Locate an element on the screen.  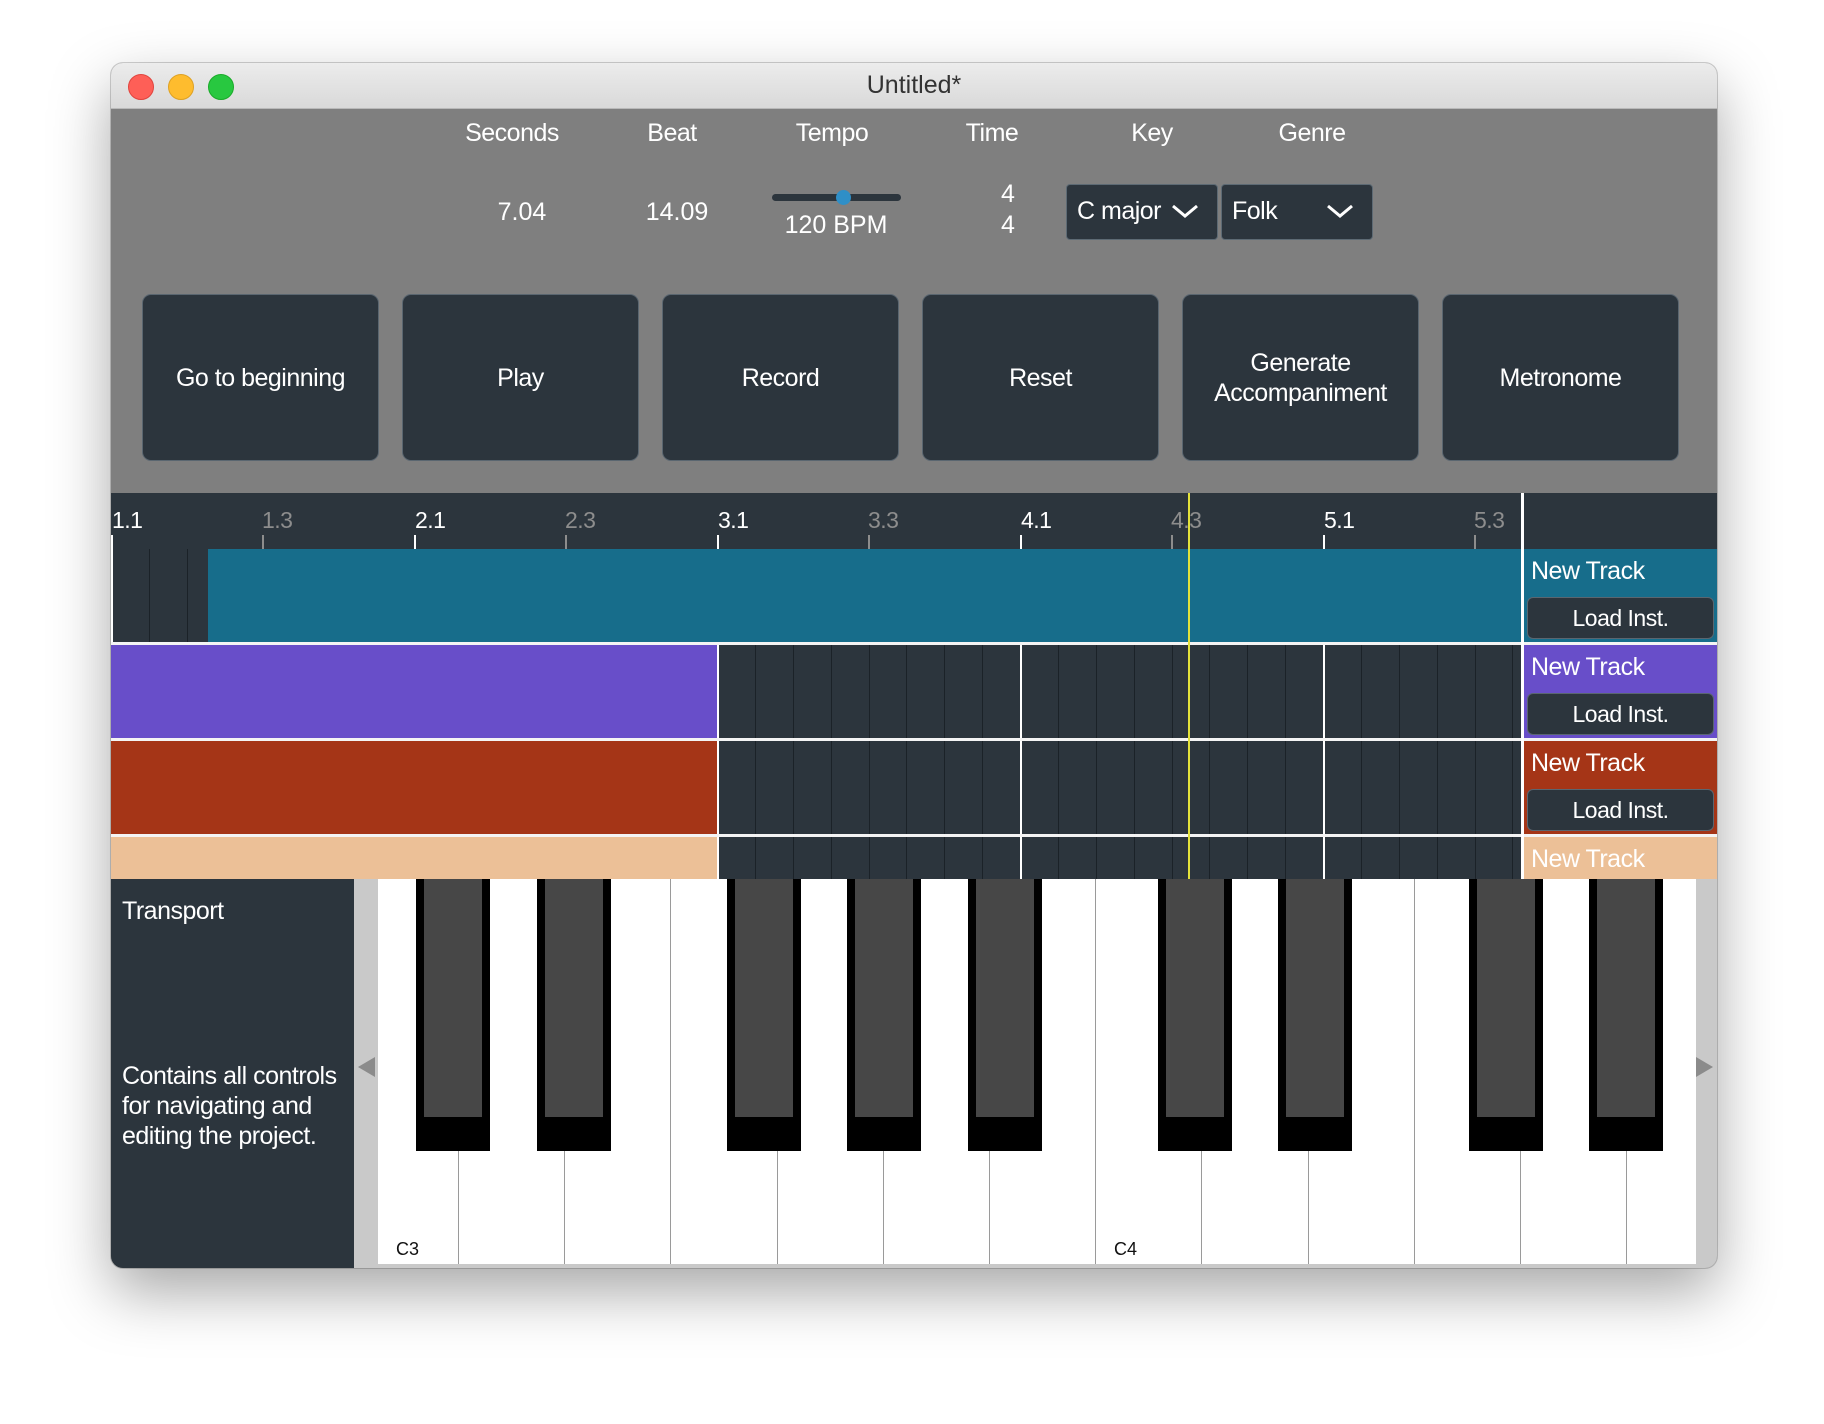
ruler-label-minor: 1.3 is located at coordinates (277, 520).